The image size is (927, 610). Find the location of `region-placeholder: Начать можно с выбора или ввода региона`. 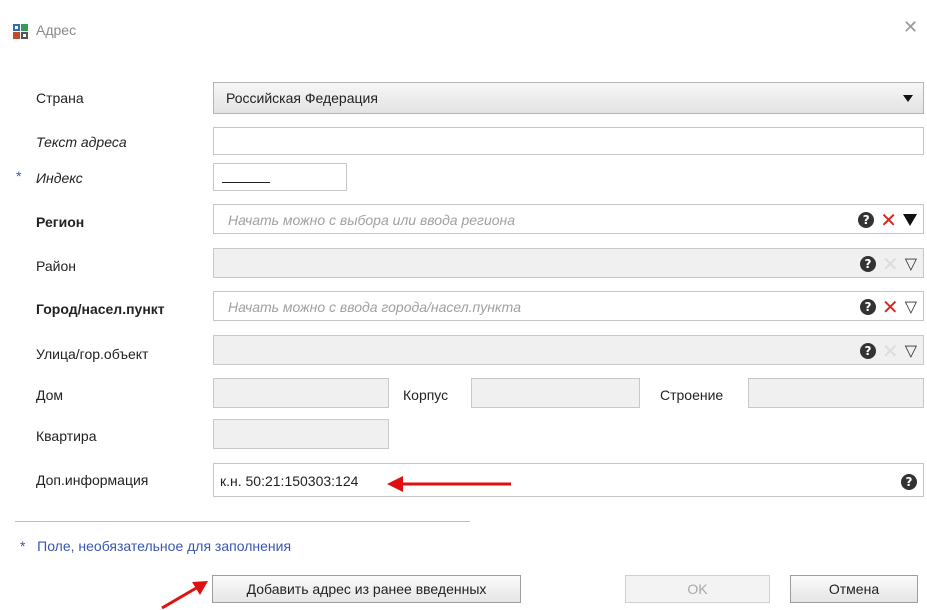

region-placeholder: Начать можно с выбора или ввода региона is located at coordinates (372, 220).